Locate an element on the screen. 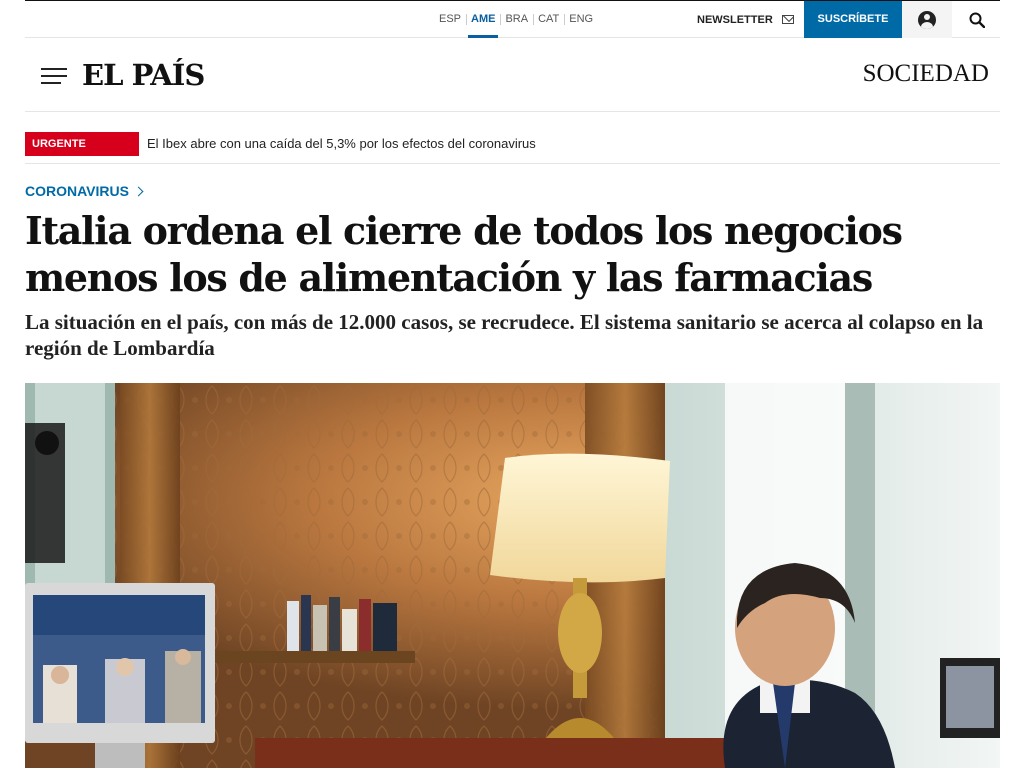  chevron-right-icon is located at coordinates (138, 191).